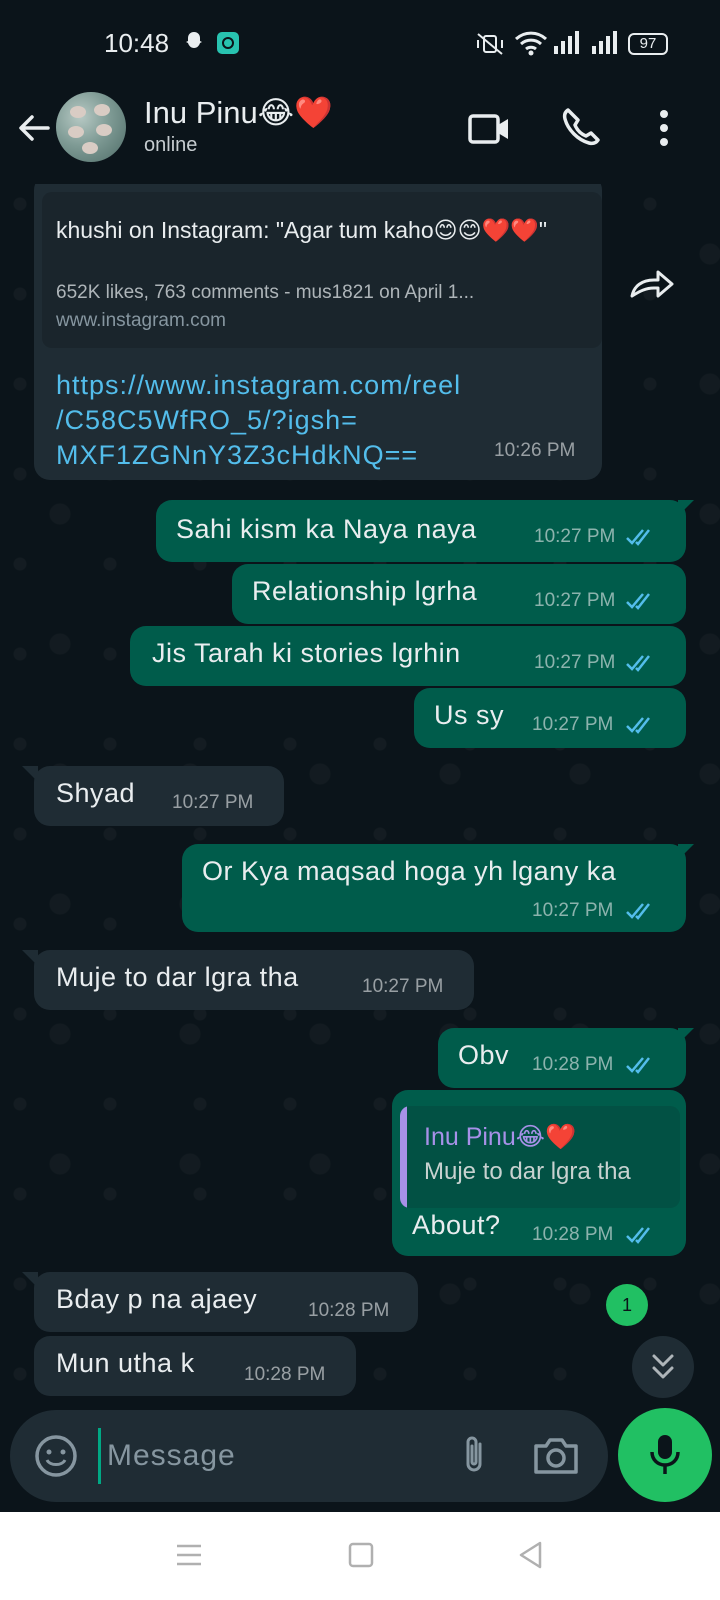 This screenshot has width=720, height=1600. I want to click on contact-avatar, so click(91, 127).